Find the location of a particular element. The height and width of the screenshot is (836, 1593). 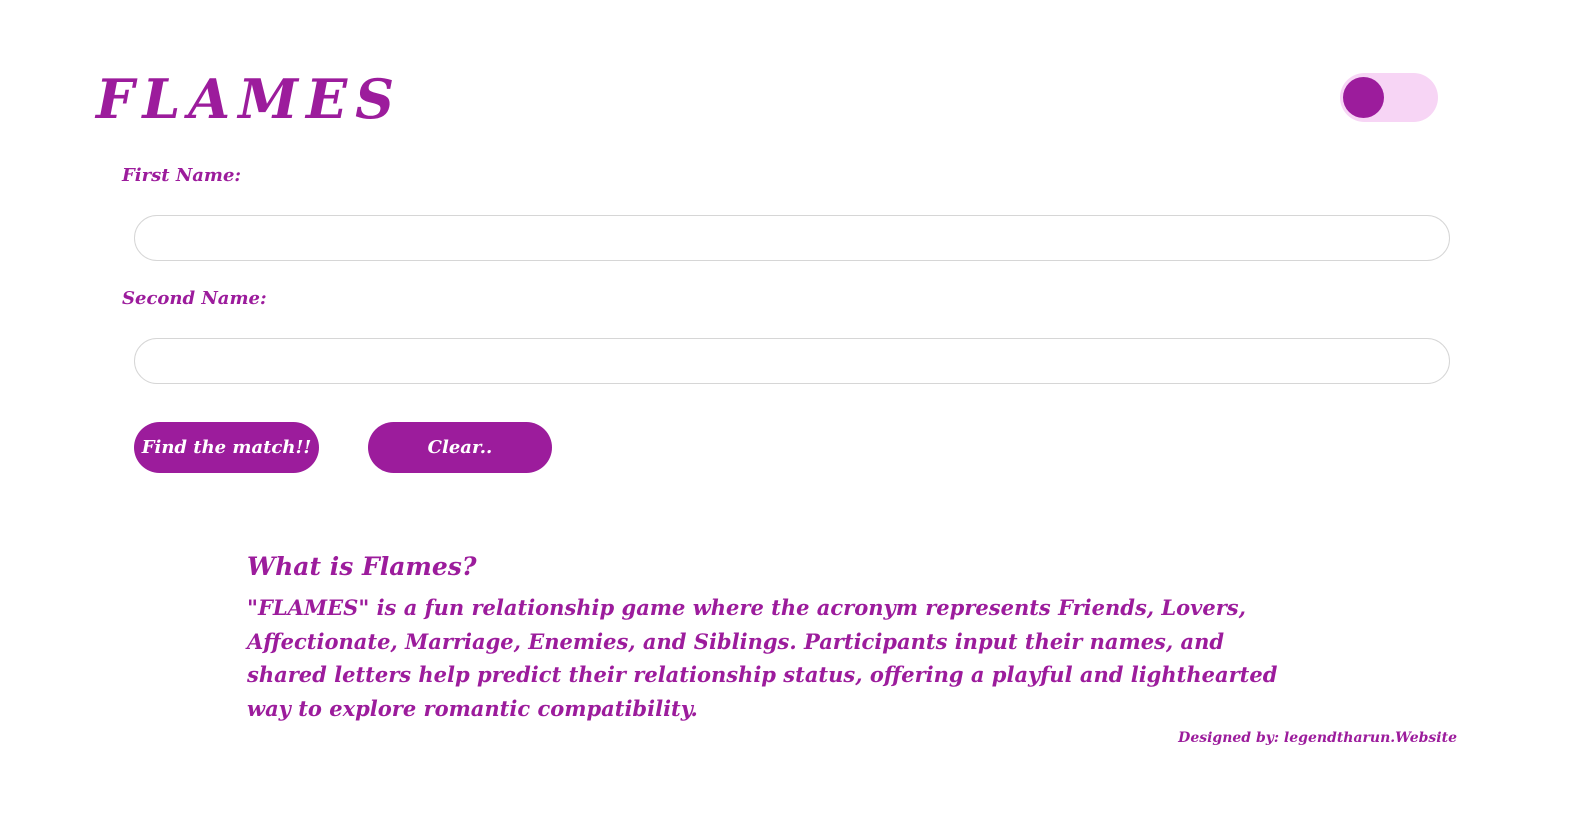

second-name-input is located at coordinates (792, 361).